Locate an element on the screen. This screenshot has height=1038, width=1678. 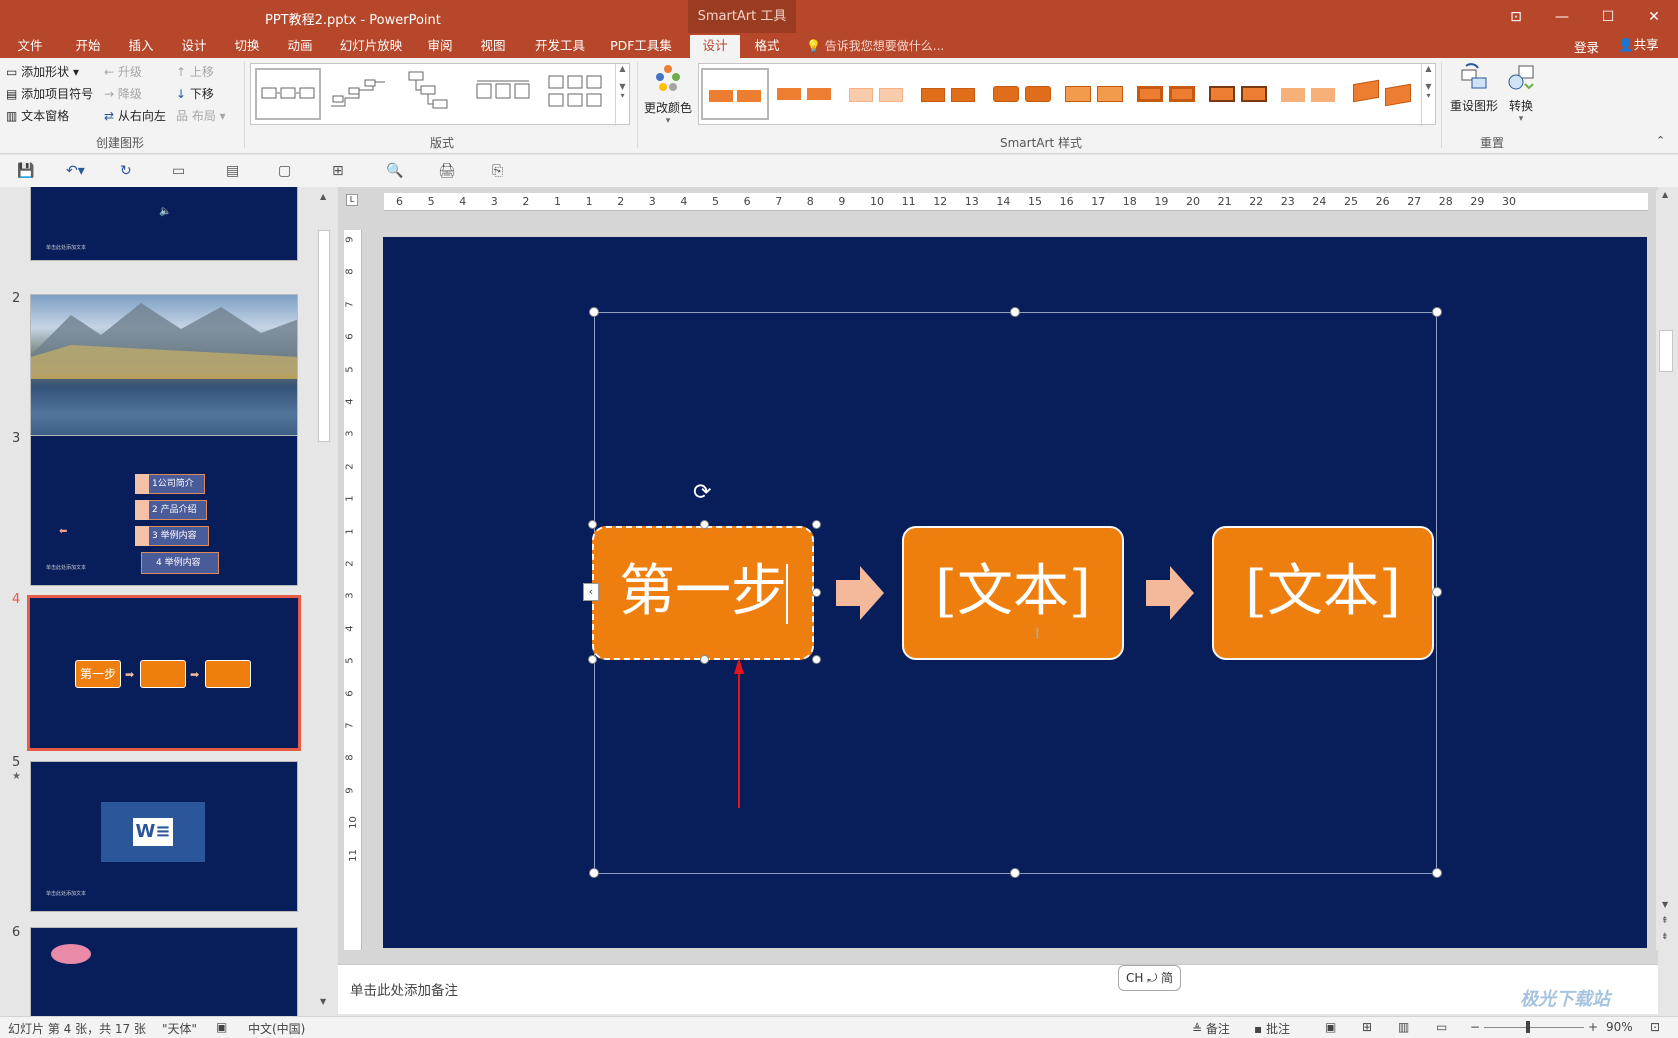
style-thumb-cartoon is located at coordinates (1239, 94).